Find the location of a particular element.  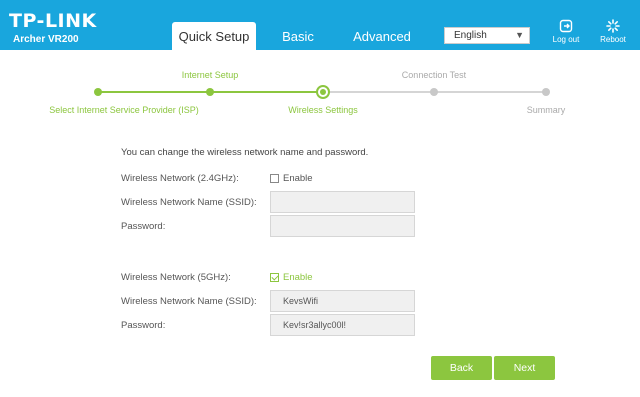

enable-24ghz-checkbox is located at coordinates (274, 178).